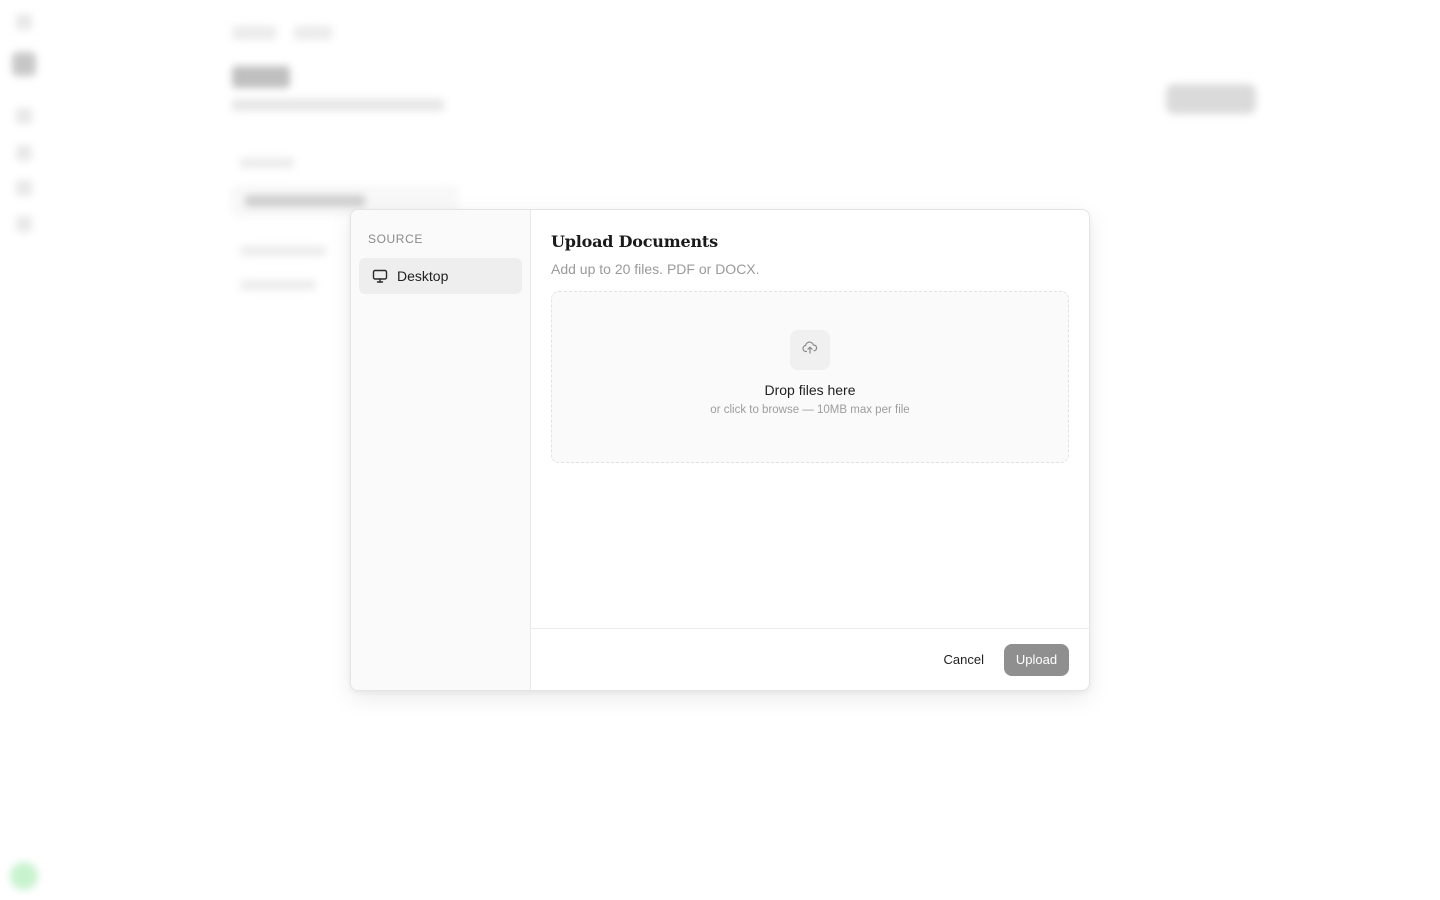  What do you see at coordinates (338, 105) in the screenshot?
I see `background-page-subtitle` at bounding box center [338, 105].